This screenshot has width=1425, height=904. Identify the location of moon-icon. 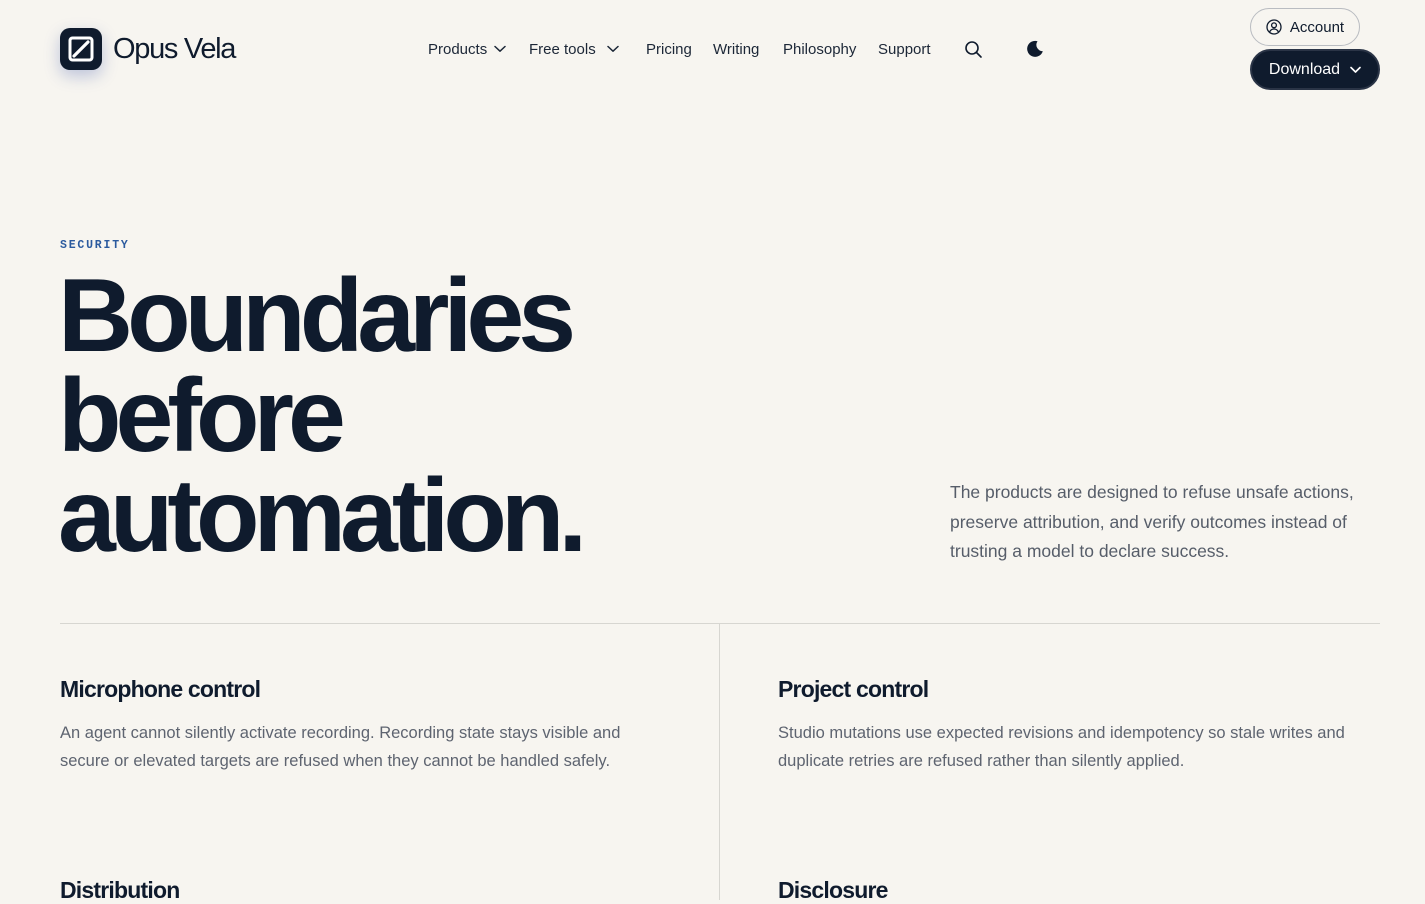
(1035, 48).